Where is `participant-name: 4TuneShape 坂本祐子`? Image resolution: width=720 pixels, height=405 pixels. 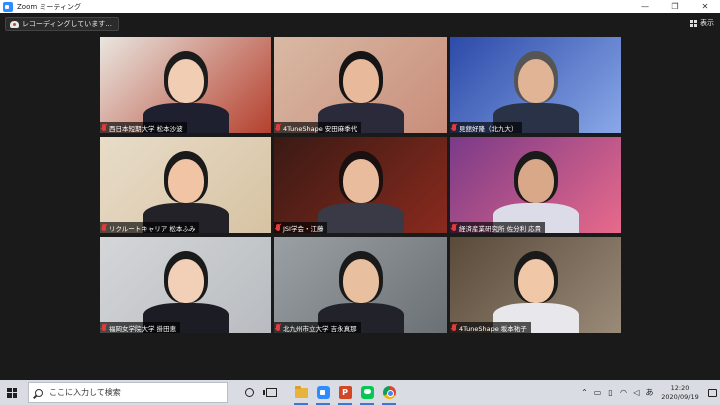 participant-name: 4TuneShape 坂本祐子 is located at coordinates (493, 328).